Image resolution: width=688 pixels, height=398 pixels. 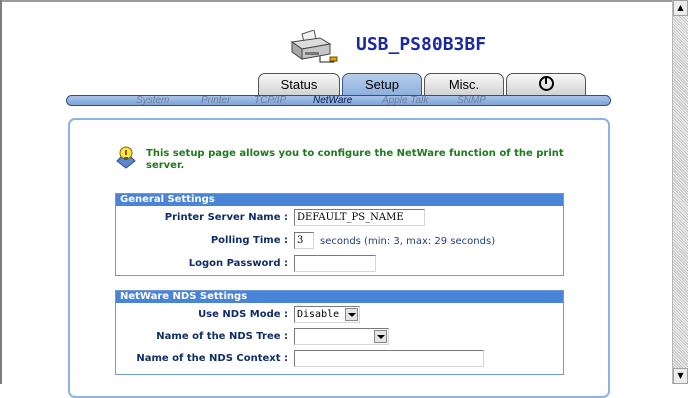 What do you see at coordinates (226, 217) in the screenshot?
I see `printer-server-name-label: Printer Server Name :` at bounding box center [226, 217].